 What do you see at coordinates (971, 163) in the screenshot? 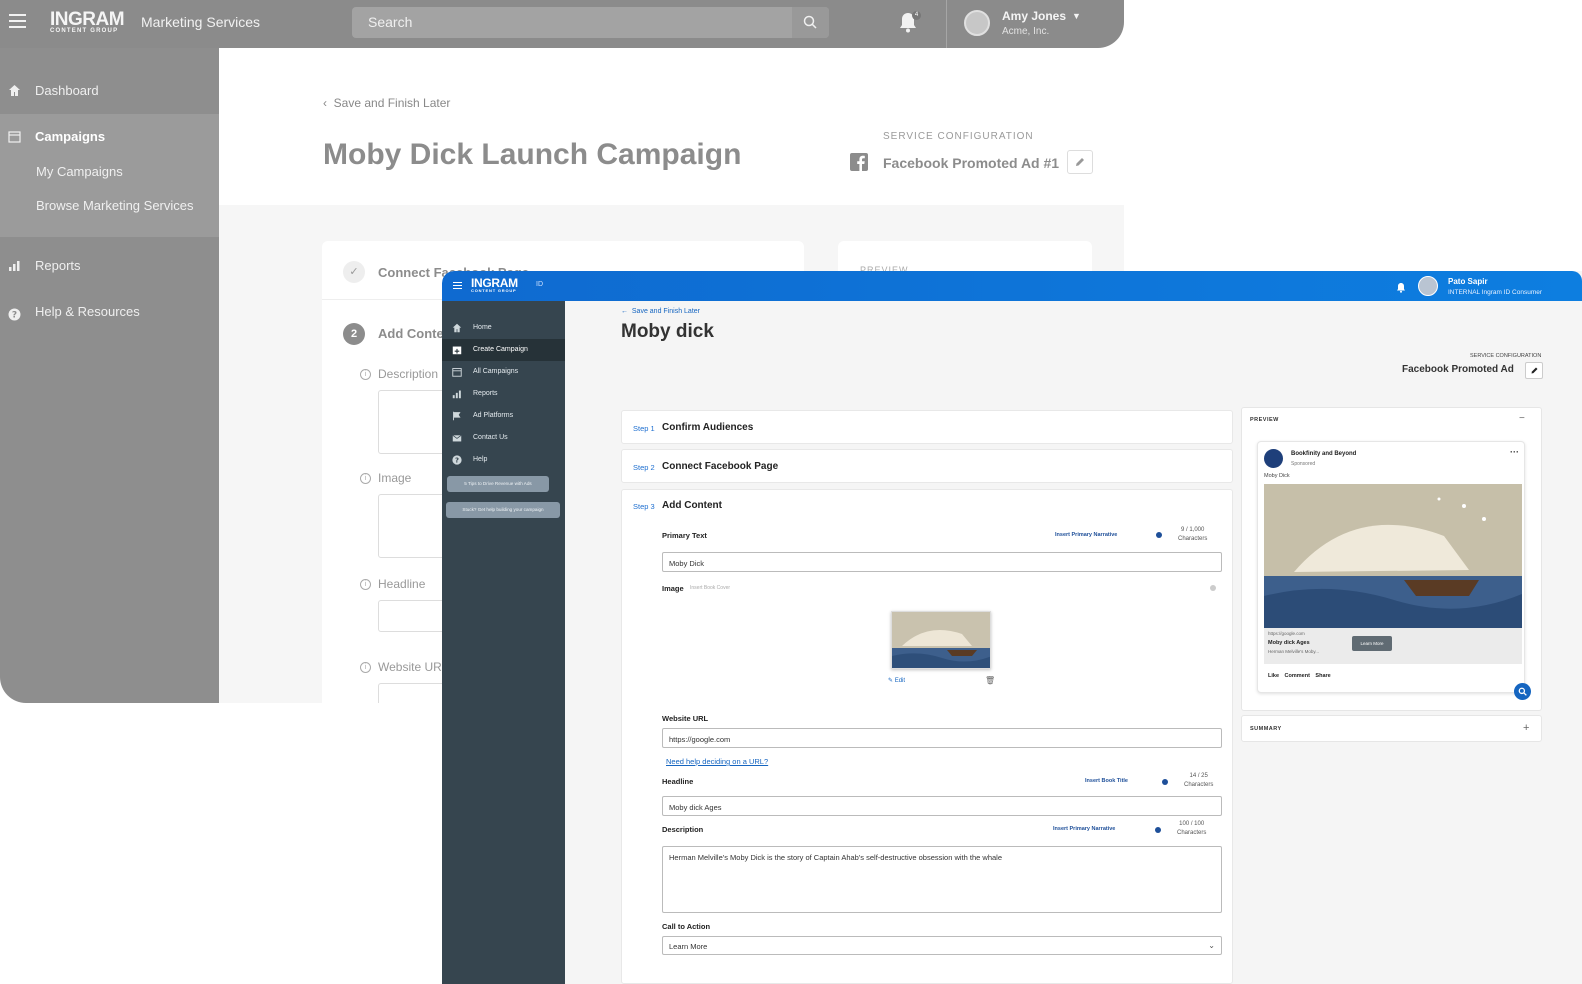
I see `service-name: Facebook Promoted Ad #1` at bounding box center [971, 163].